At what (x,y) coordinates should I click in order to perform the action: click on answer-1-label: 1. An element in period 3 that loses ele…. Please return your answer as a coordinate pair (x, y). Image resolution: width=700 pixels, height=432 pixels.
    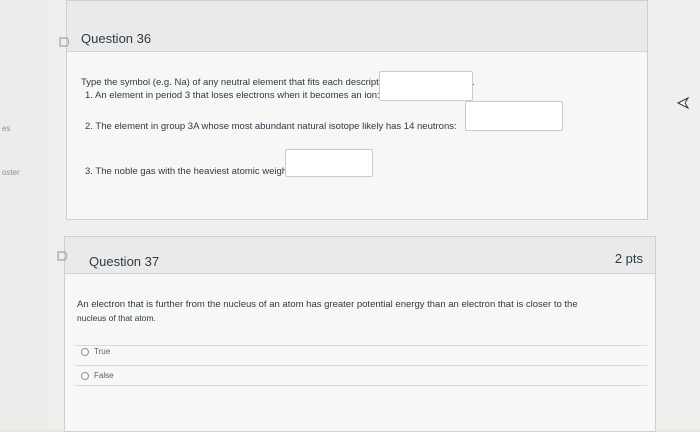
    Looking at the image, I should click on (232, 95).